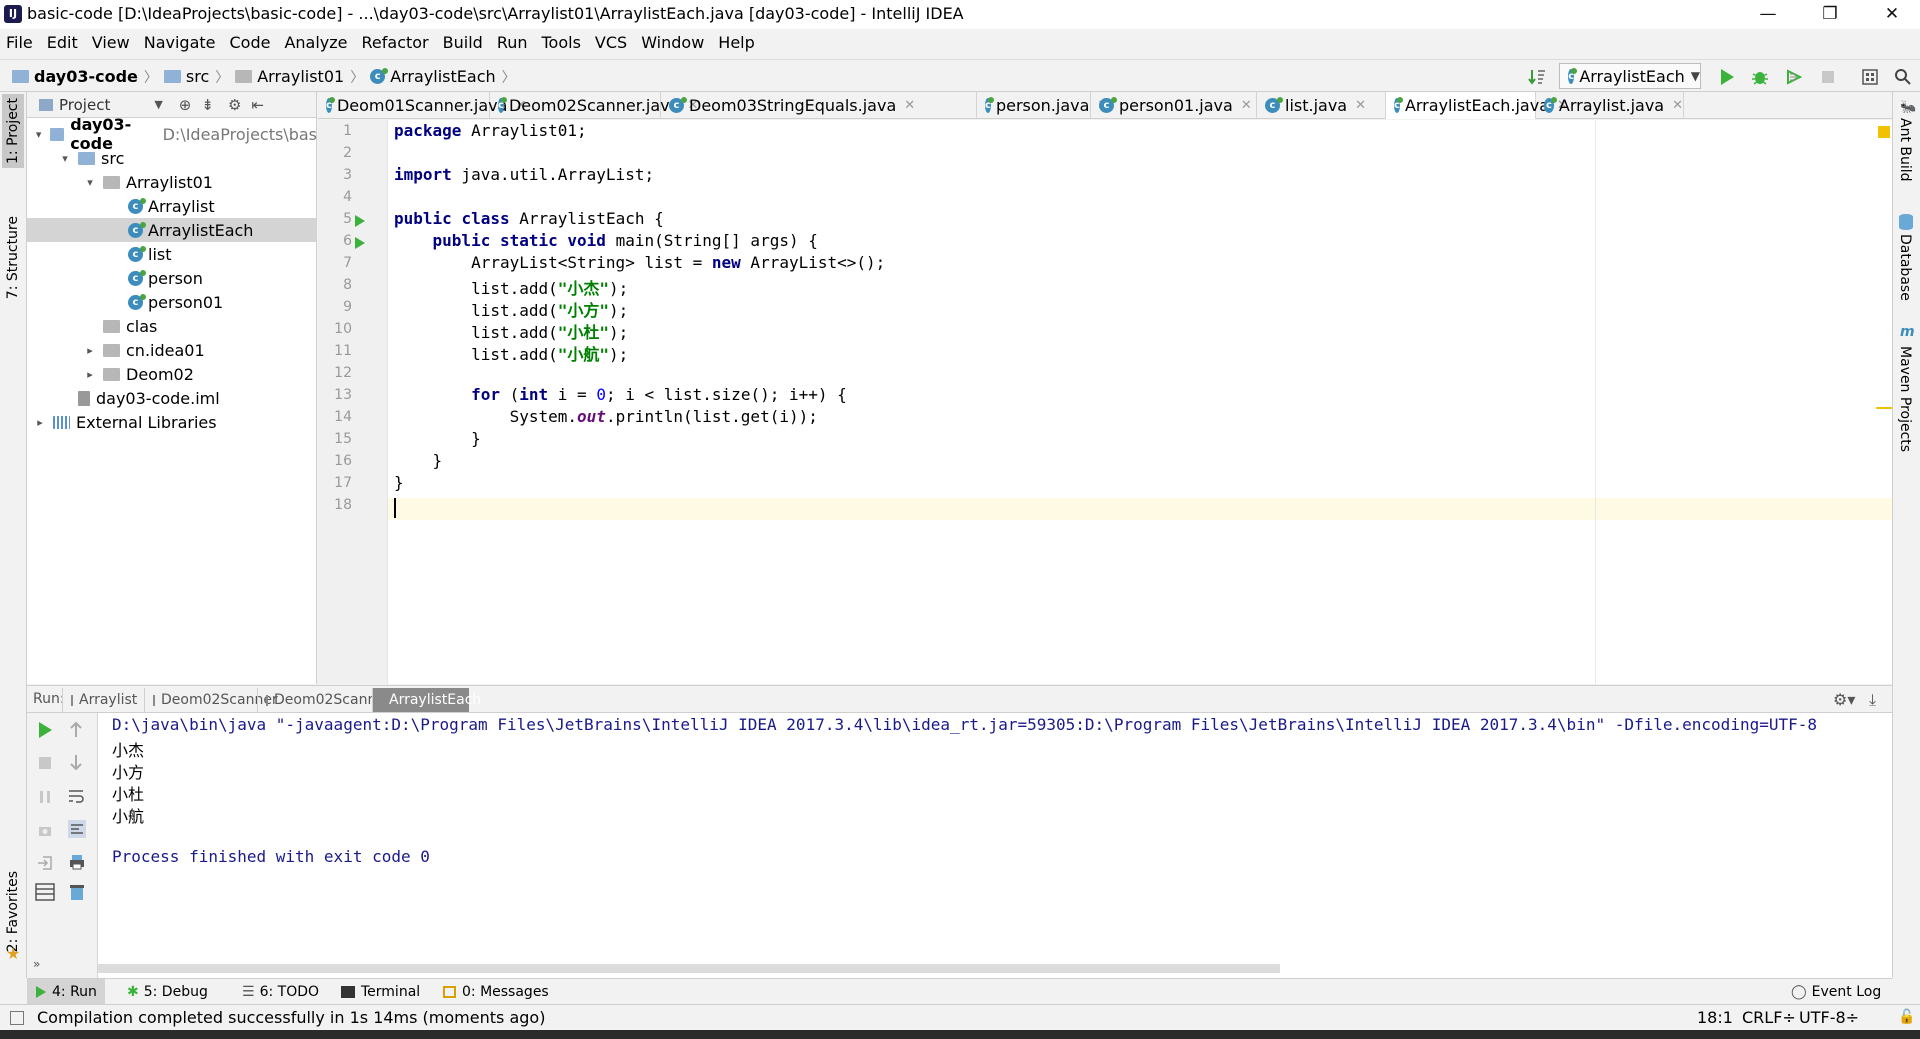 The height and width of the screenshot is (1039, 1920). Describe the element at coordinates (561, 42) in the screenshot. I see `menu-tools: Tools` at that location.